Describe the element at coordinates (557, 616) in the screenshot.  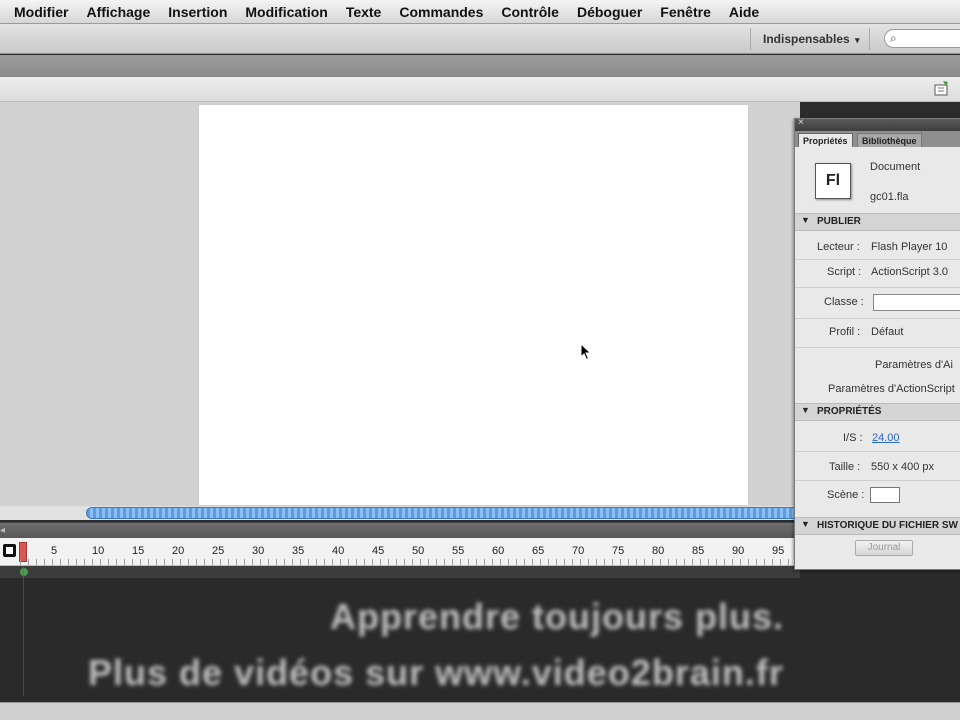
I see `watermark-line-1: Apprendre toujours plus.` at that location.